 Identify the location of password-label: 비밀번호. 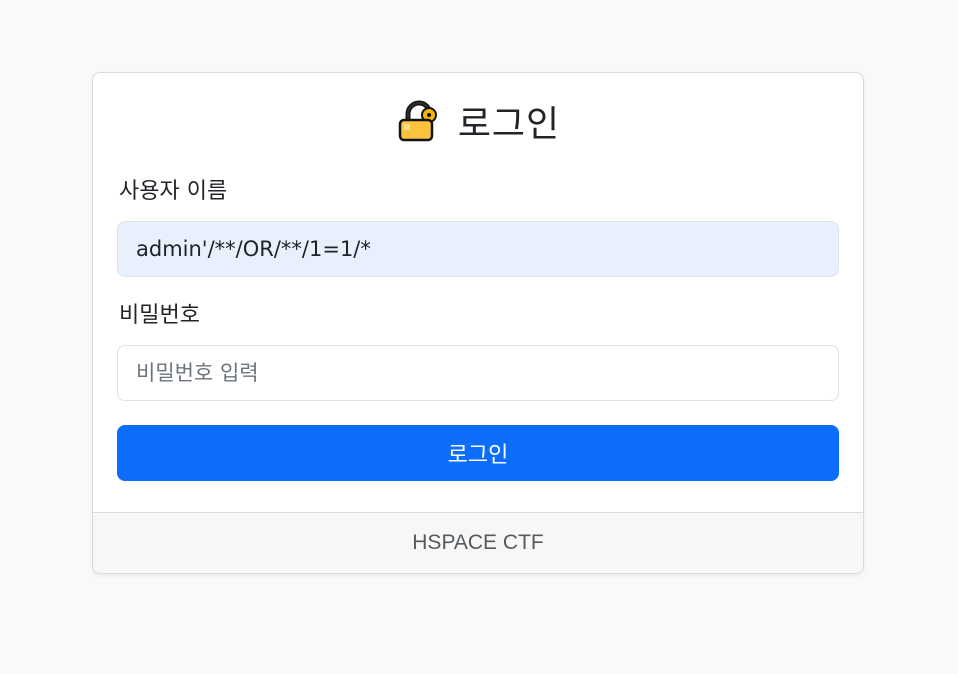
(159, 315).